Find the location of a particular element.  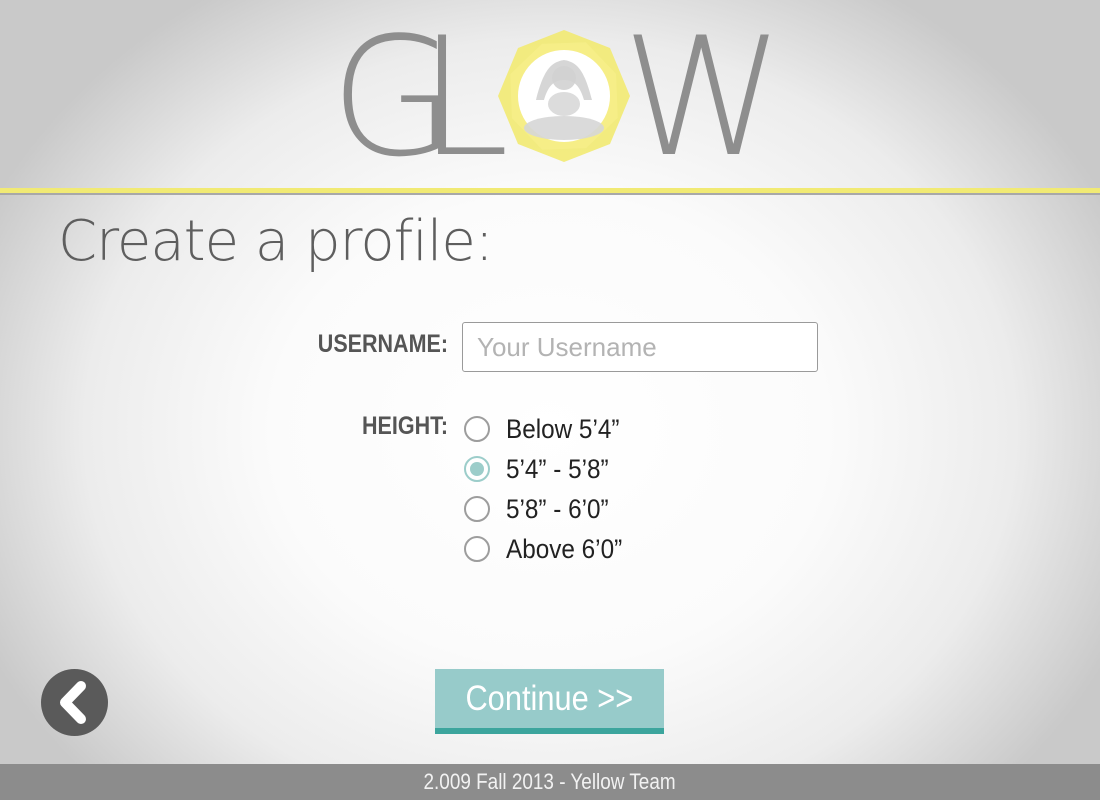

chevron-left-icon is located at coordinates (73, 702).